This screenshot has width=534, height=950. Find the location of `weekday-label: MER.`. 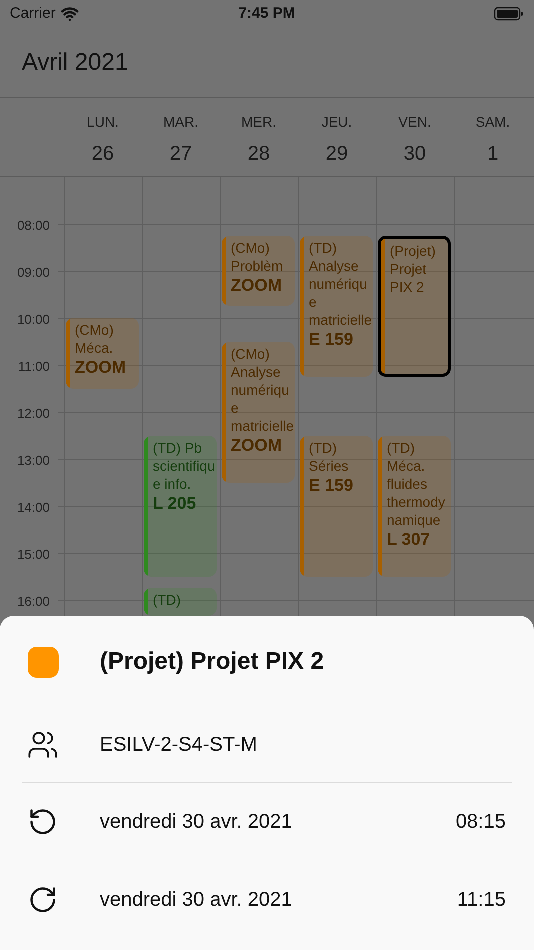

weekday-label: MER. is located at coordinates (259, 122).